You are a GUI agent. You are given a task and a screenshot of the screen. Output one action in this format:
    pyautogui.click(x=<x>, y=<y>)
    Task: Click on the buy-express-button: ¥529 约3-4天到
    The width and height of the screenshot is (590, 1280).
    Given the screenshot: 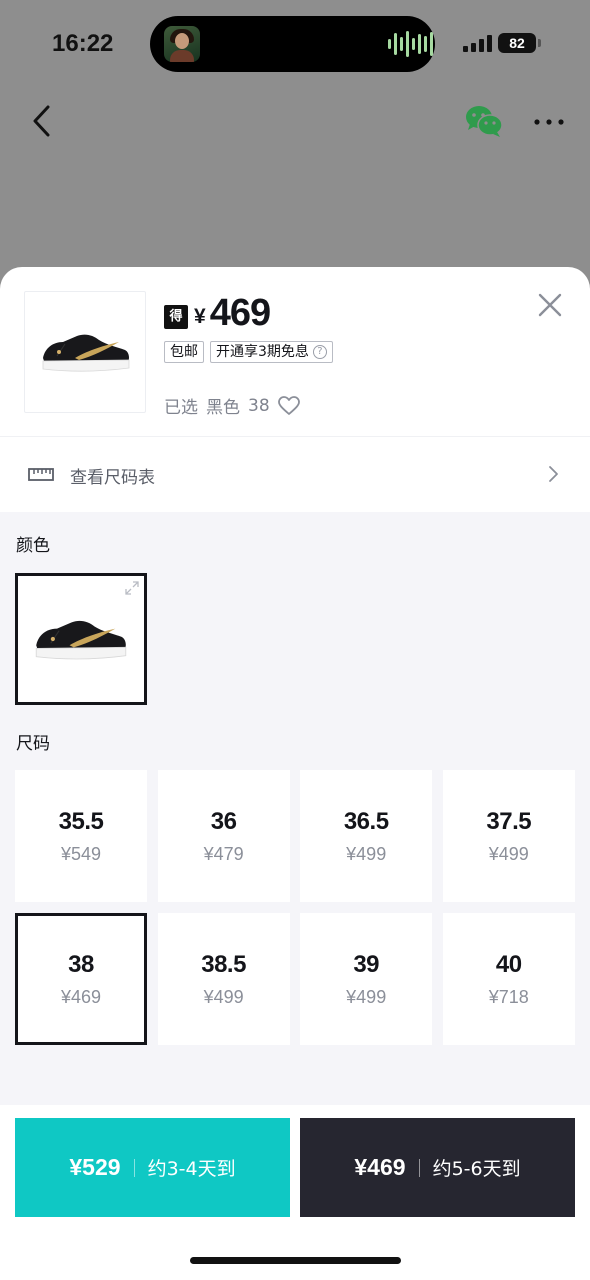 What is the action you would take?
    pyautogui.click(x=152, y=1167)
    